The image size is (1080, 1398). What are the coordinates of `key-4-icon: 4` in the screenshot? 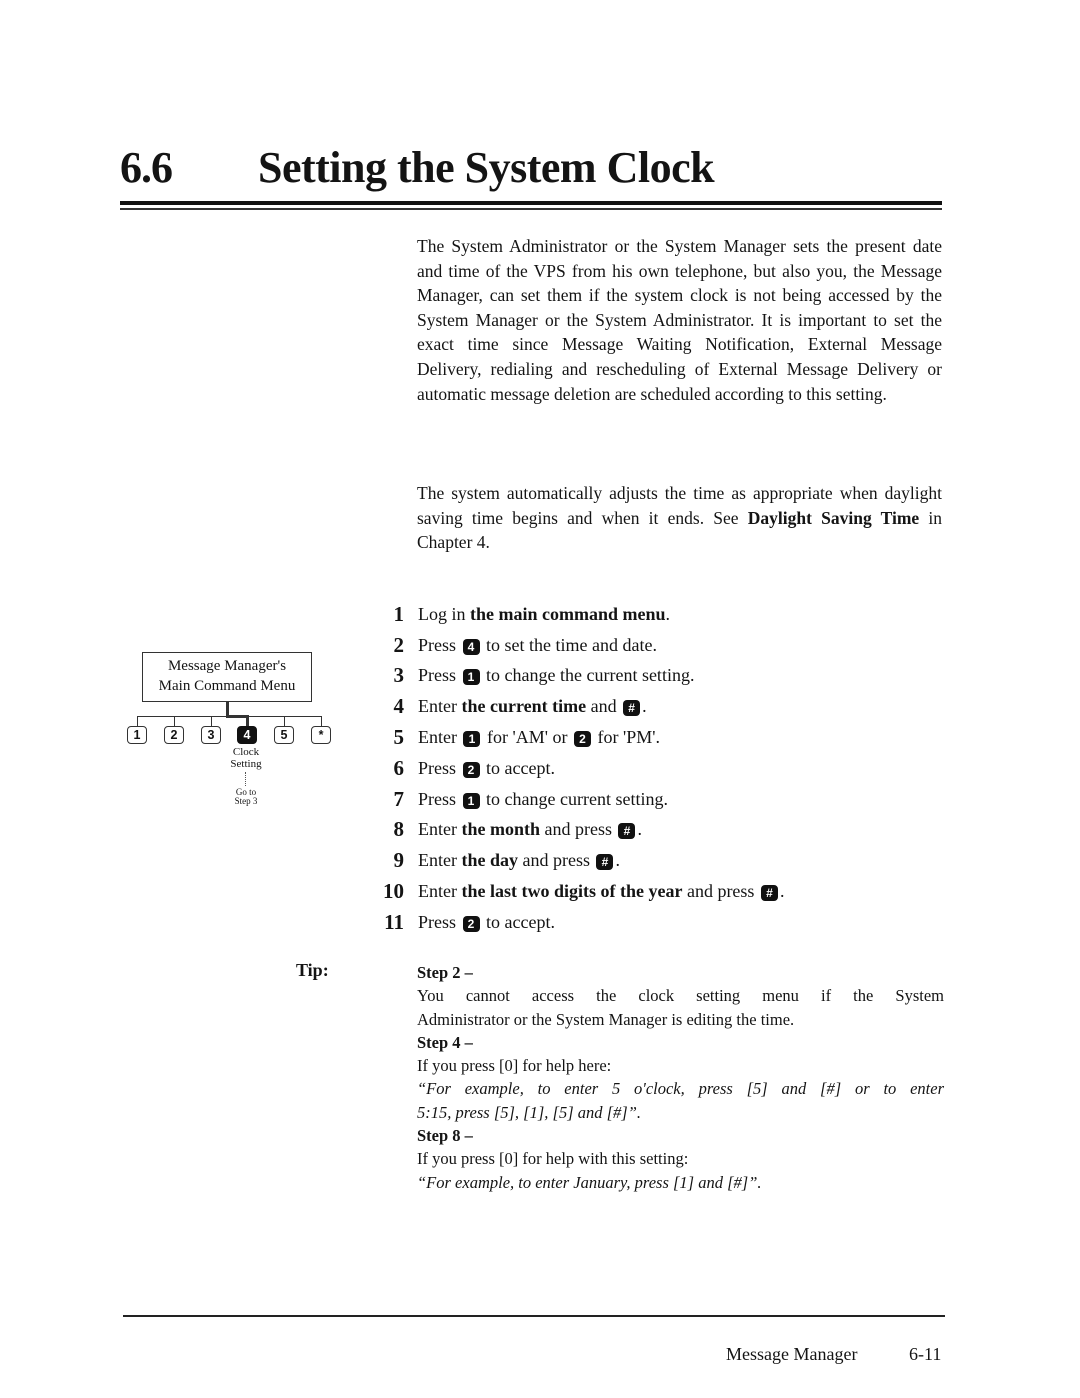 It's located at (471, 646).